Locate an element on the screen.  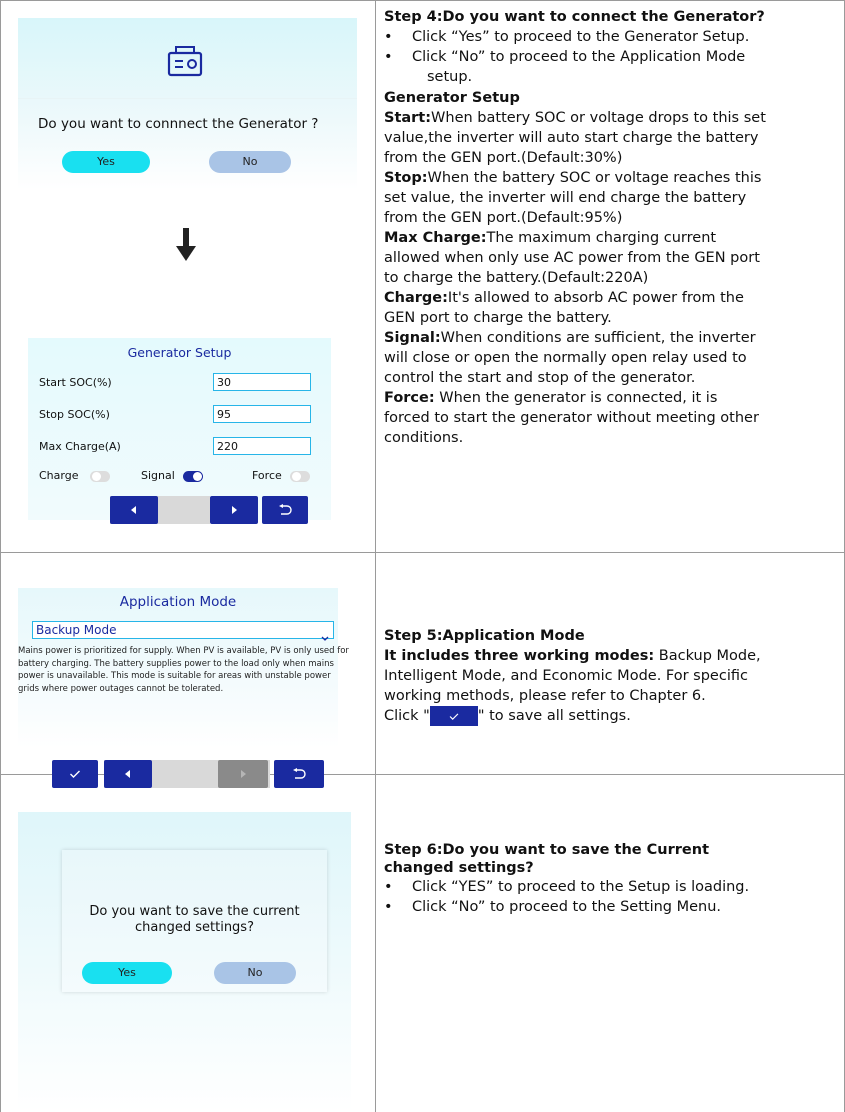
save-question-line-2: changed settings? is located at coordinates (194, 927).